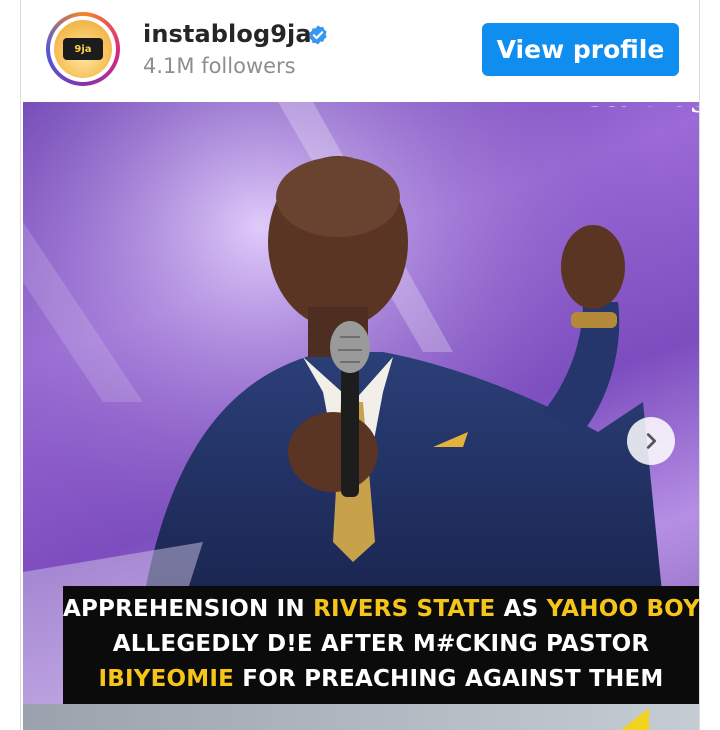 The width and height of the screenshot is (720, 730). I want to click on headline-line-3: IBIYEOMIE FOR PREACHING AGAINST THEM, so click(381, 679).